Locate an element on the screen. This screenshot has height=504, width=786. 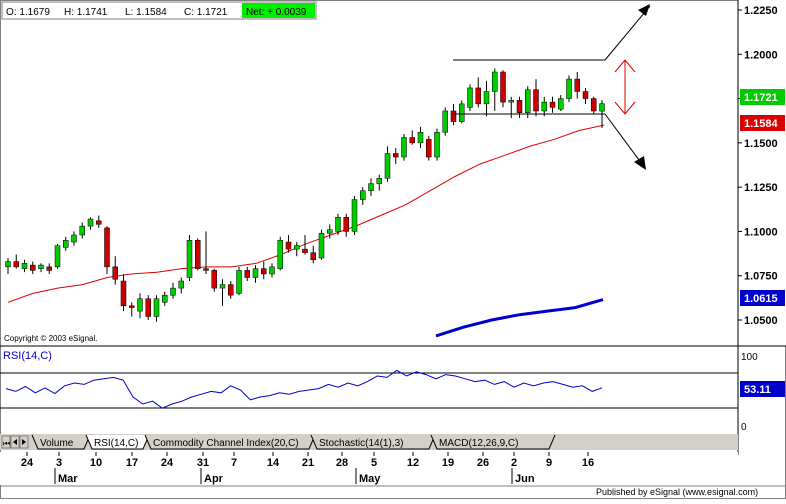
price-tick-label: 1.0750 is located at coordinates (761, 277).